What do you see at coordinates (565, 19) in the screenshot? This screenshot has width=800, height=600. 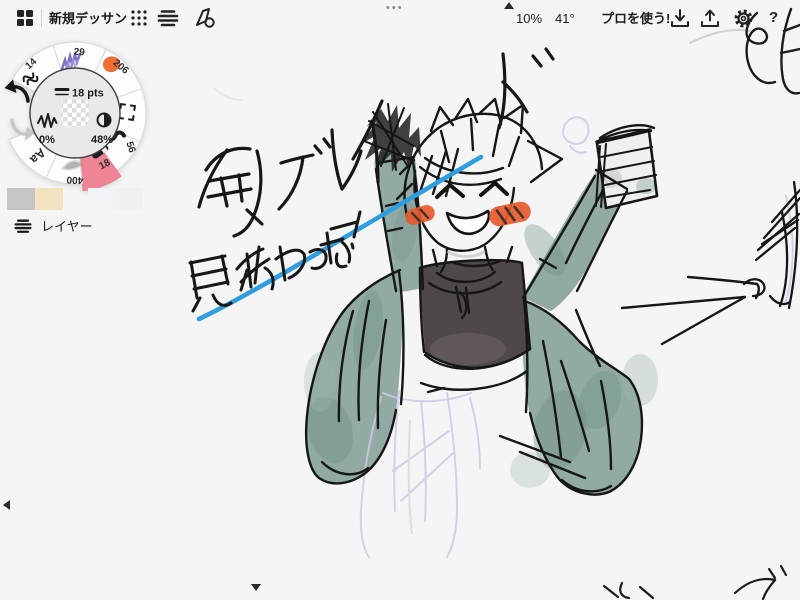 I see `rotation-angle: 41°` at bounding box center [565, 19].